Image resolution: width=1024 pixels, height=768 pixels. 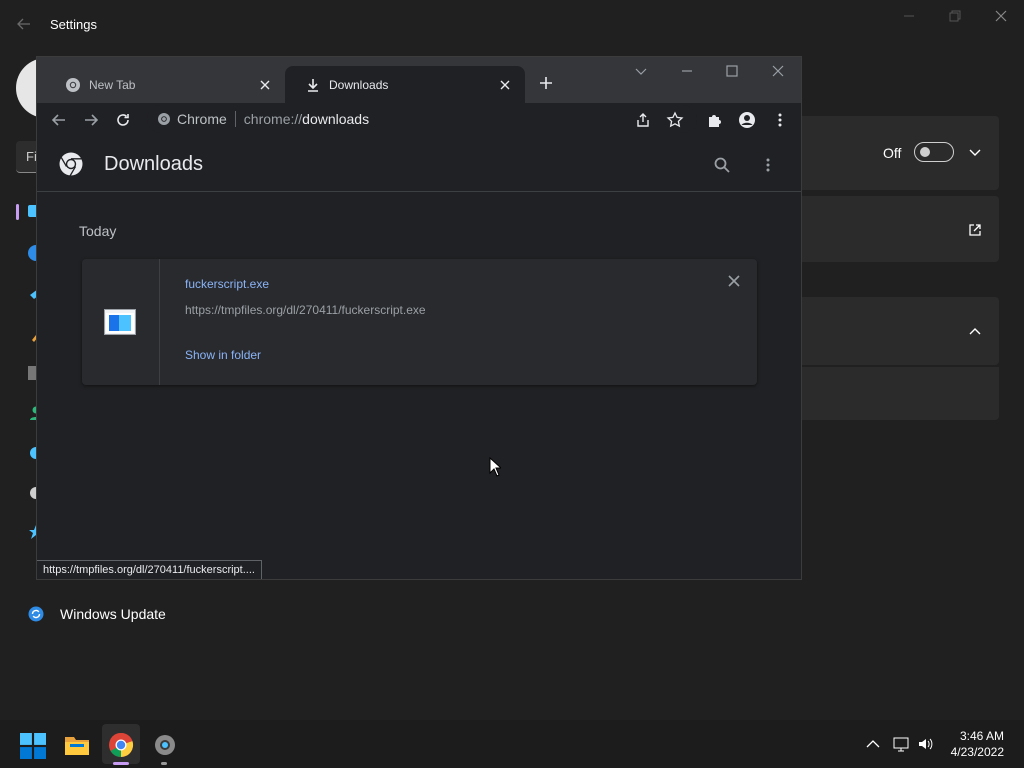 What do you see at coordinates (889, 393) in the screenshot?
I see `settings-card-subitem` at bounding box center [889, 393].